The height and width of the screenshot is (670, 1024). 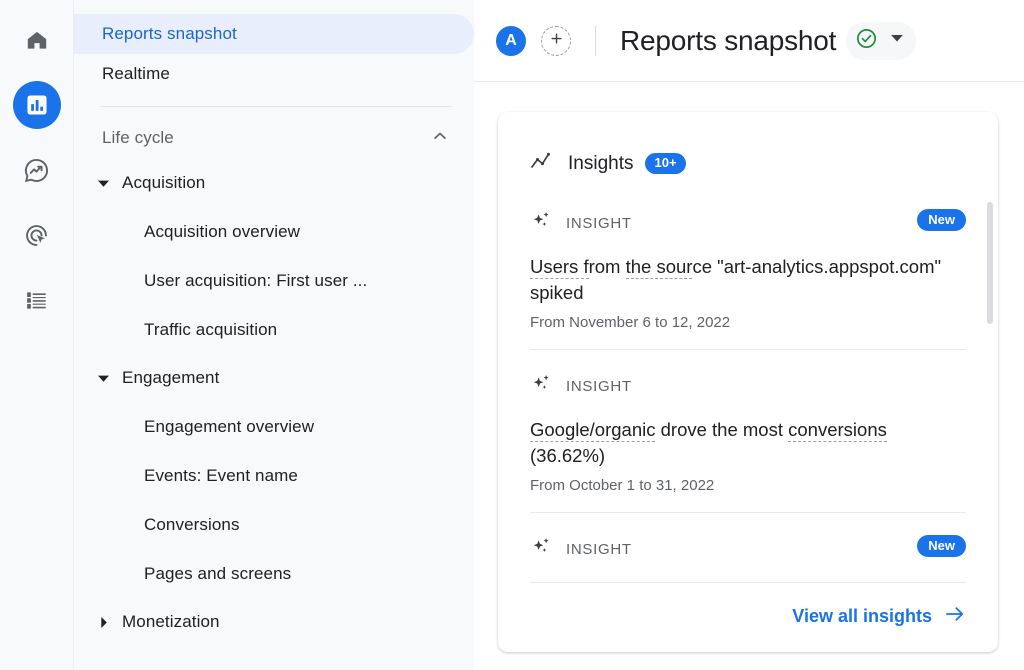 What do you see at coordinates (722, 430) in the screenshot?
I see `insight-text: drove the most` at bounding box center [722, 430].